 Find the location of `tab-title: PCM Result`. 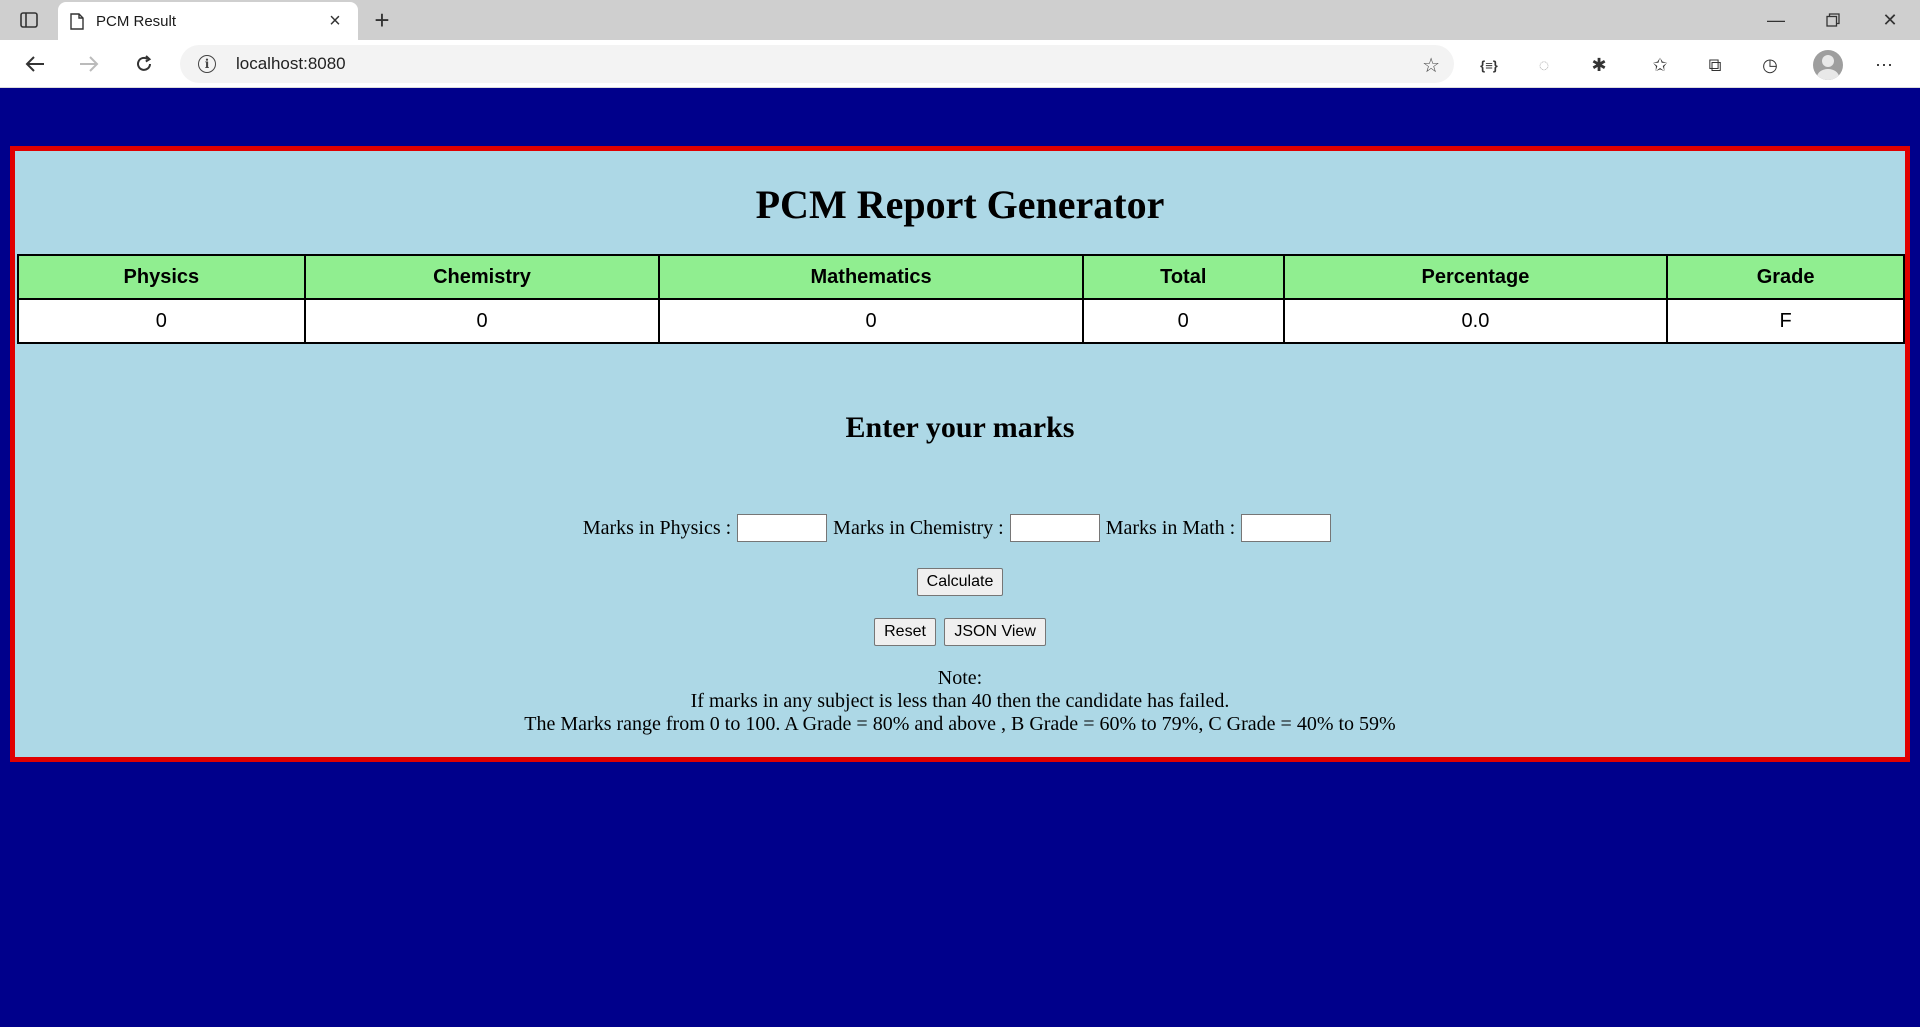

tab-title: PCM Result is located at coordinates (136, 21).